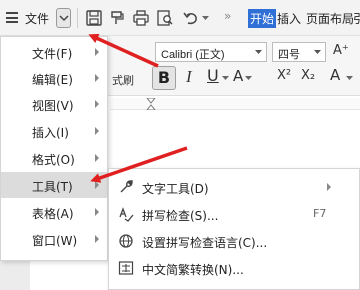 The height and width of the screenshot is (290, 360). What do you see at coordinates (126, 268) in the screenshot?
I see `convert-icon` at bounding box center [126, 268].